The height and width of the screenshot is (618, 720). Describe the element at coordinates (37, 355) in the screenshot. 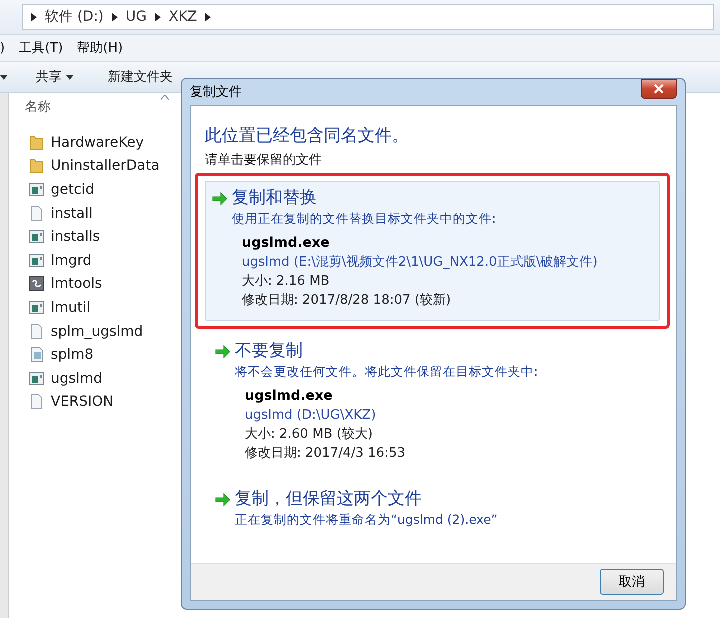

I see `file-icon` at that location.